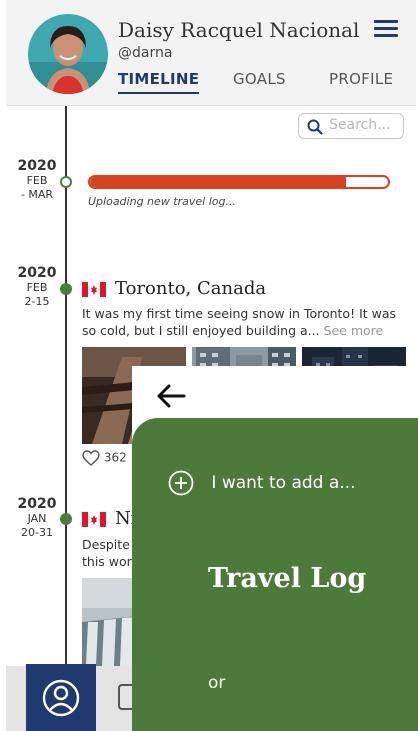  Describe the element at coordinates (386, 30) in the screenshot. I see `hamburger-menu-icon` at that location.